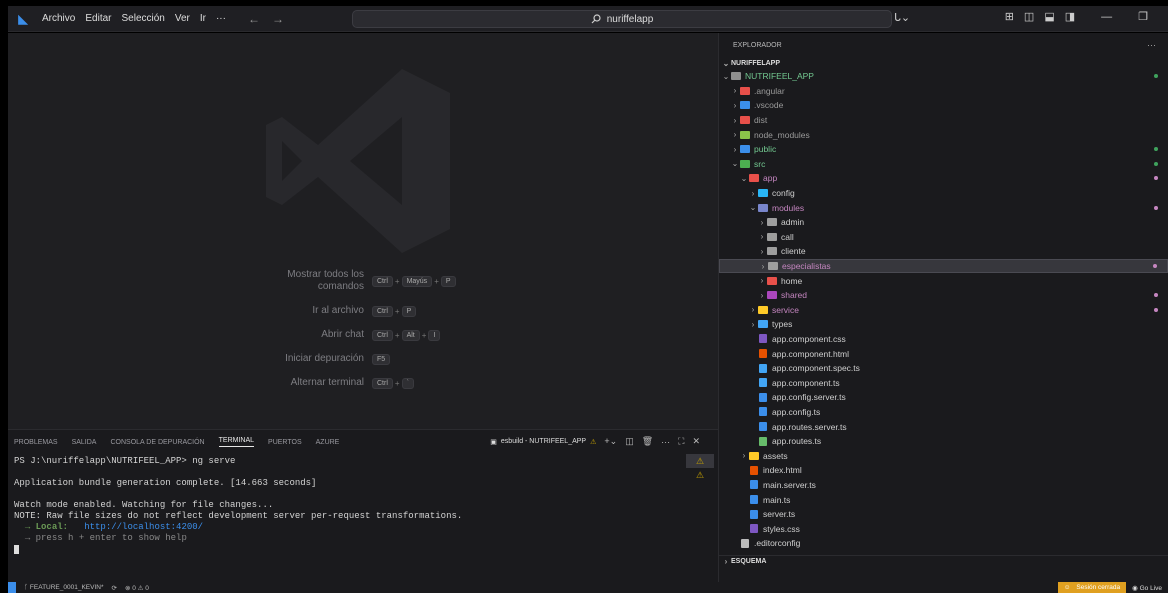  Describe the element at coordinates (137, 588) in the screenshot. I see `problems-count: ⊗ 0 ⚠ 0` at that location.